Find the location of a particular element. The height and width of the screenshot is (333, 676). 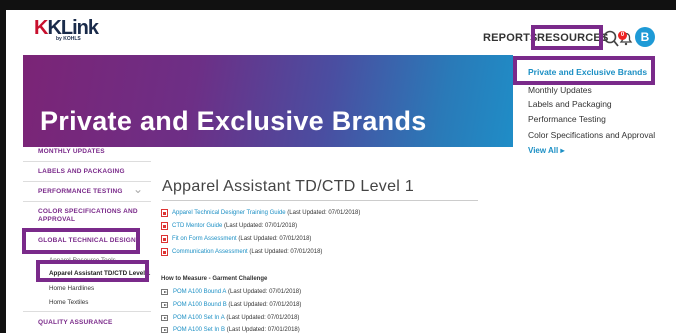

video-link: POM A100 Bound A is located at coordinates (199, 292).